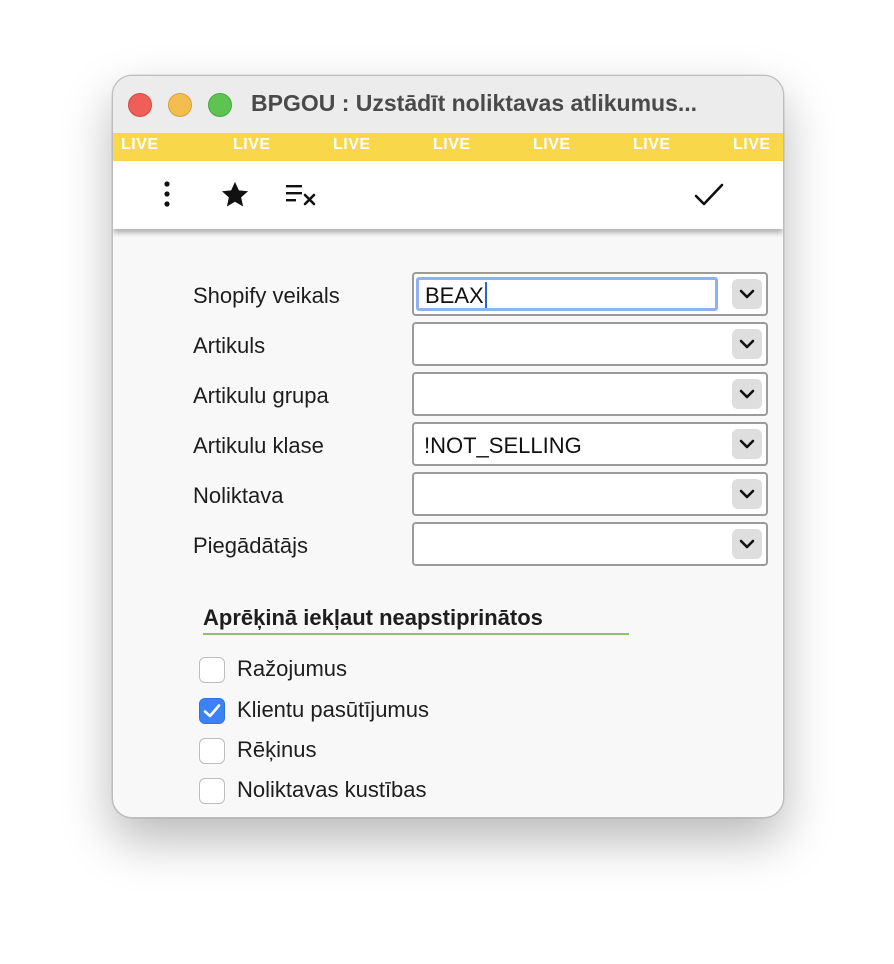 This screenshot has height=964, width=894. I want to click on checkbox-label: Klientu pasūtījumus, so click(333, 709).